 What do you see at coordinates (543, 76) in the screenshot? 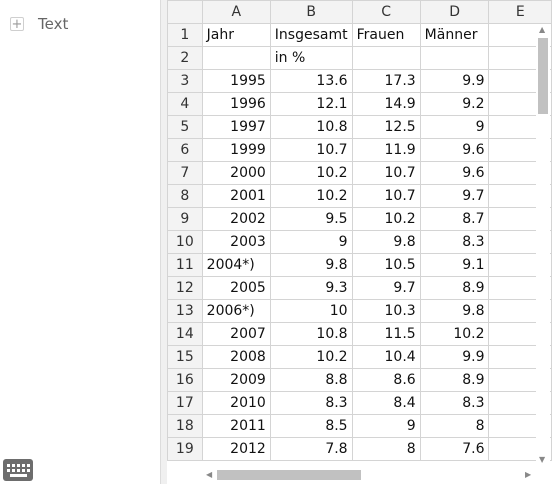
I see `vertical-scroll-thumb` at bounding box center [543, 76].